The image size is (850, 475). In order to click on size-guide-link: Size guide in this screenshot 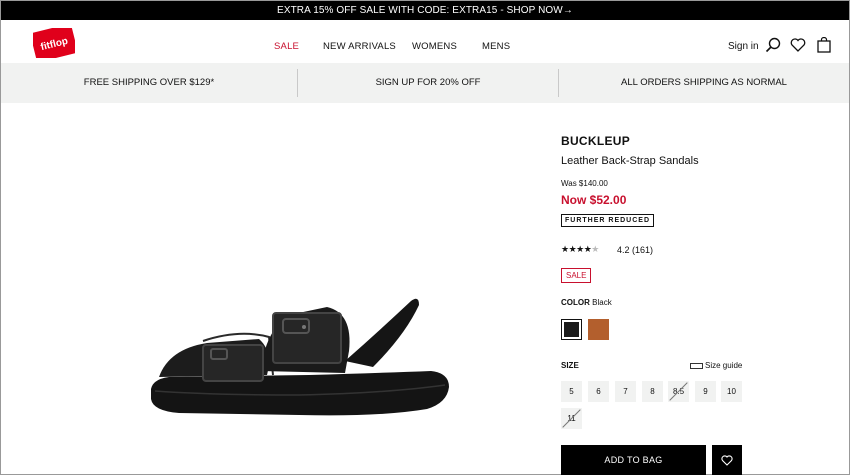, I will do `click(716, 365)`.